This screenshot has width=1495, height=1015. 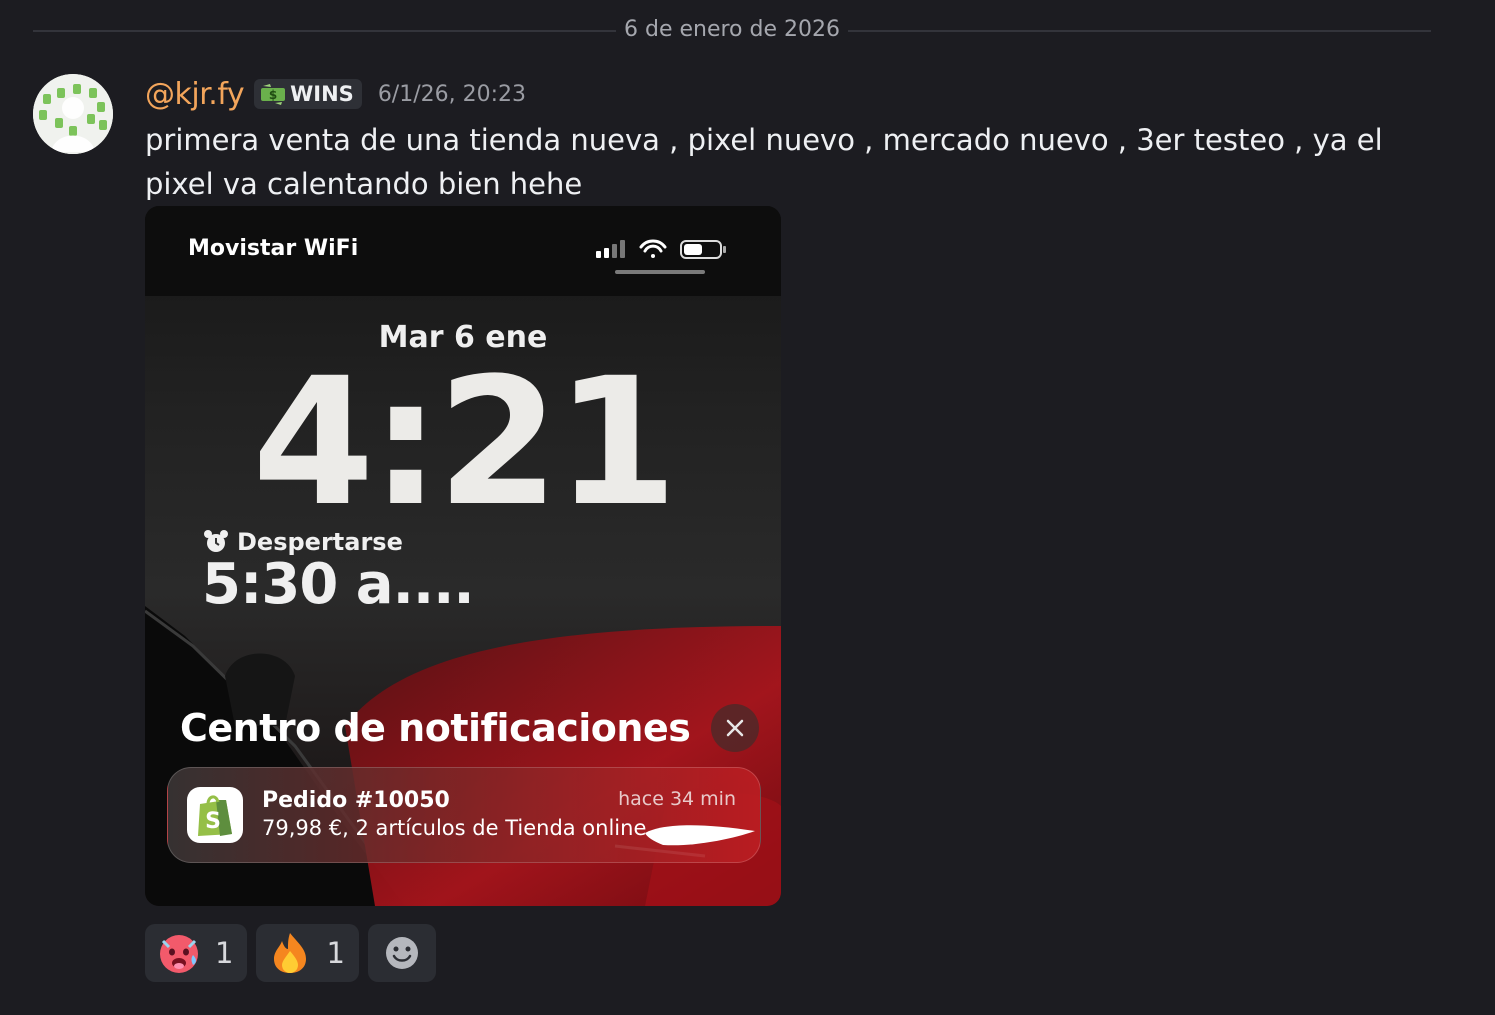 I want to click on notification-time: hace 34 min, so click(x=677, y=799).